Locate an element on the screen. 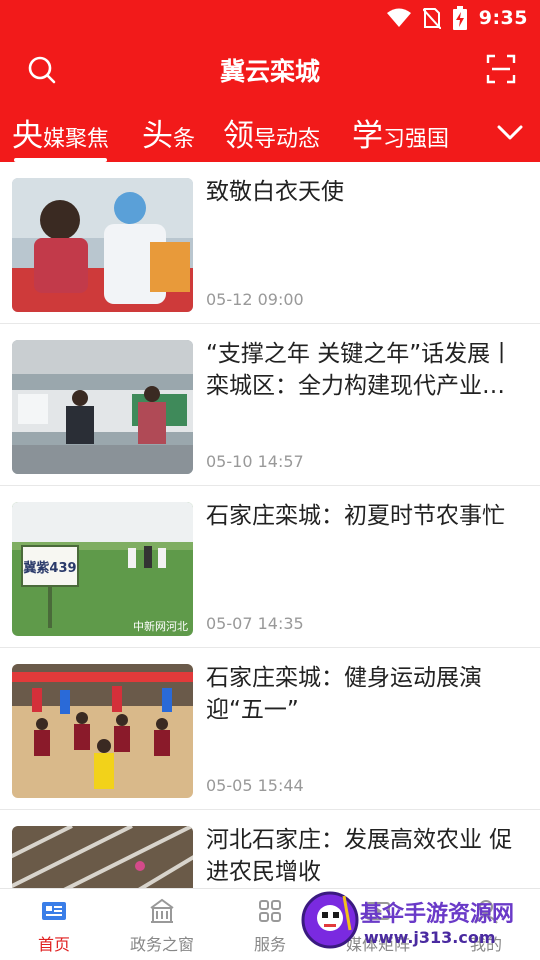 The height and width of the screenshot is (960, 540). thumb-sign-text: 冀紫439 is located at coordinates (49, 568).